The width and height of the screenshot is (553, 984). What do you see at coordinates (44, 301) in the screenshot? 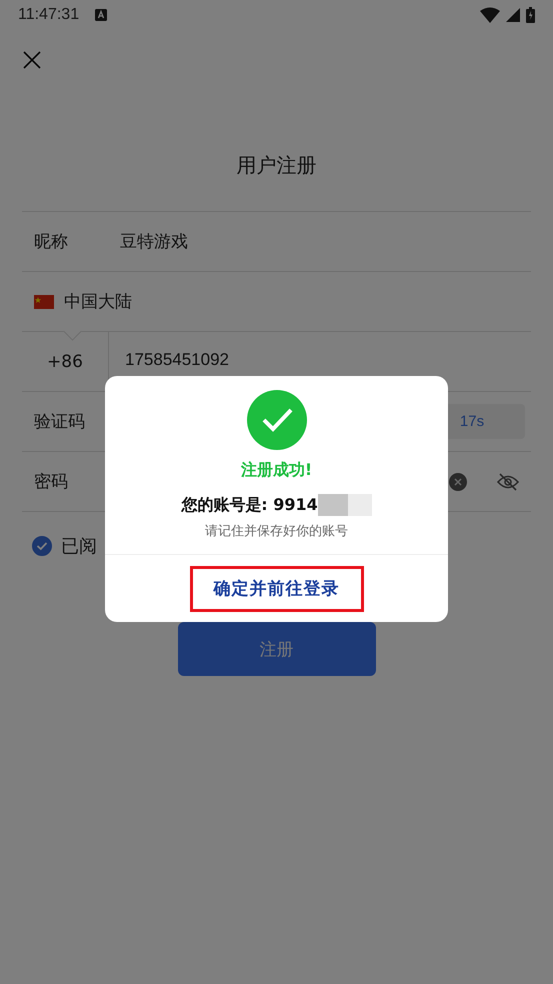
I see `flag-icon` at bounding box center [44, 301].